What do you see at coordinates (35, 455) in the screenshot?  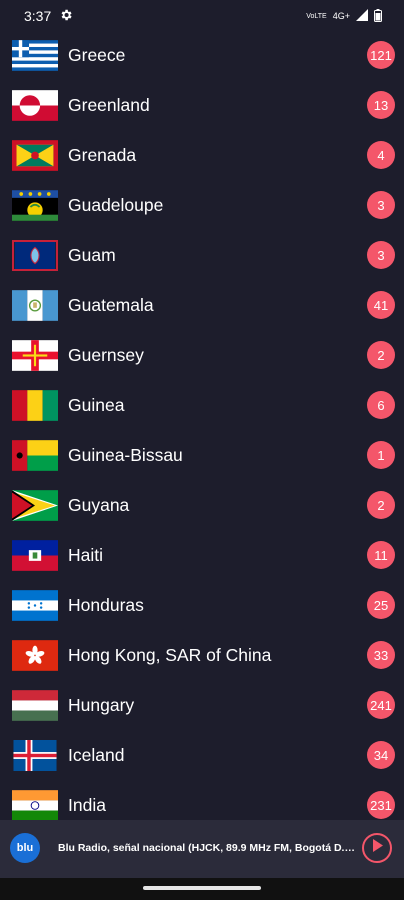 I see `guinea-bissau-flag-icon` at bounding box center [35, 455].